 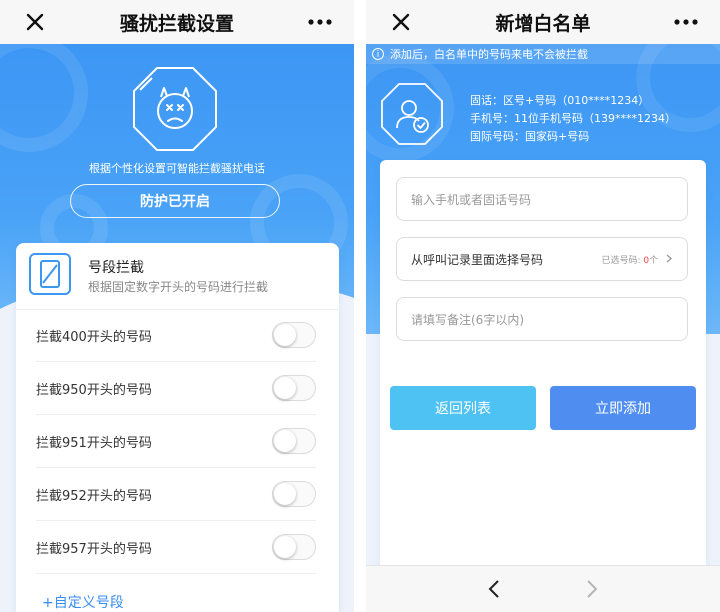 I want to click on rule-label: 拦截400开头的号码, so click(x=94, y=337).